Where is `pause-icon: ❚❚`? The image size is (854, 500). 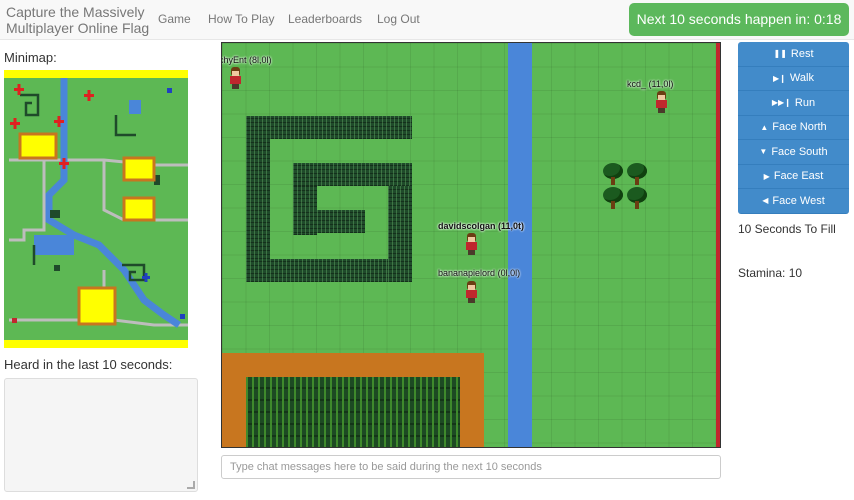
pause-icon: ❚❚ is located at coordinates (780, 54).